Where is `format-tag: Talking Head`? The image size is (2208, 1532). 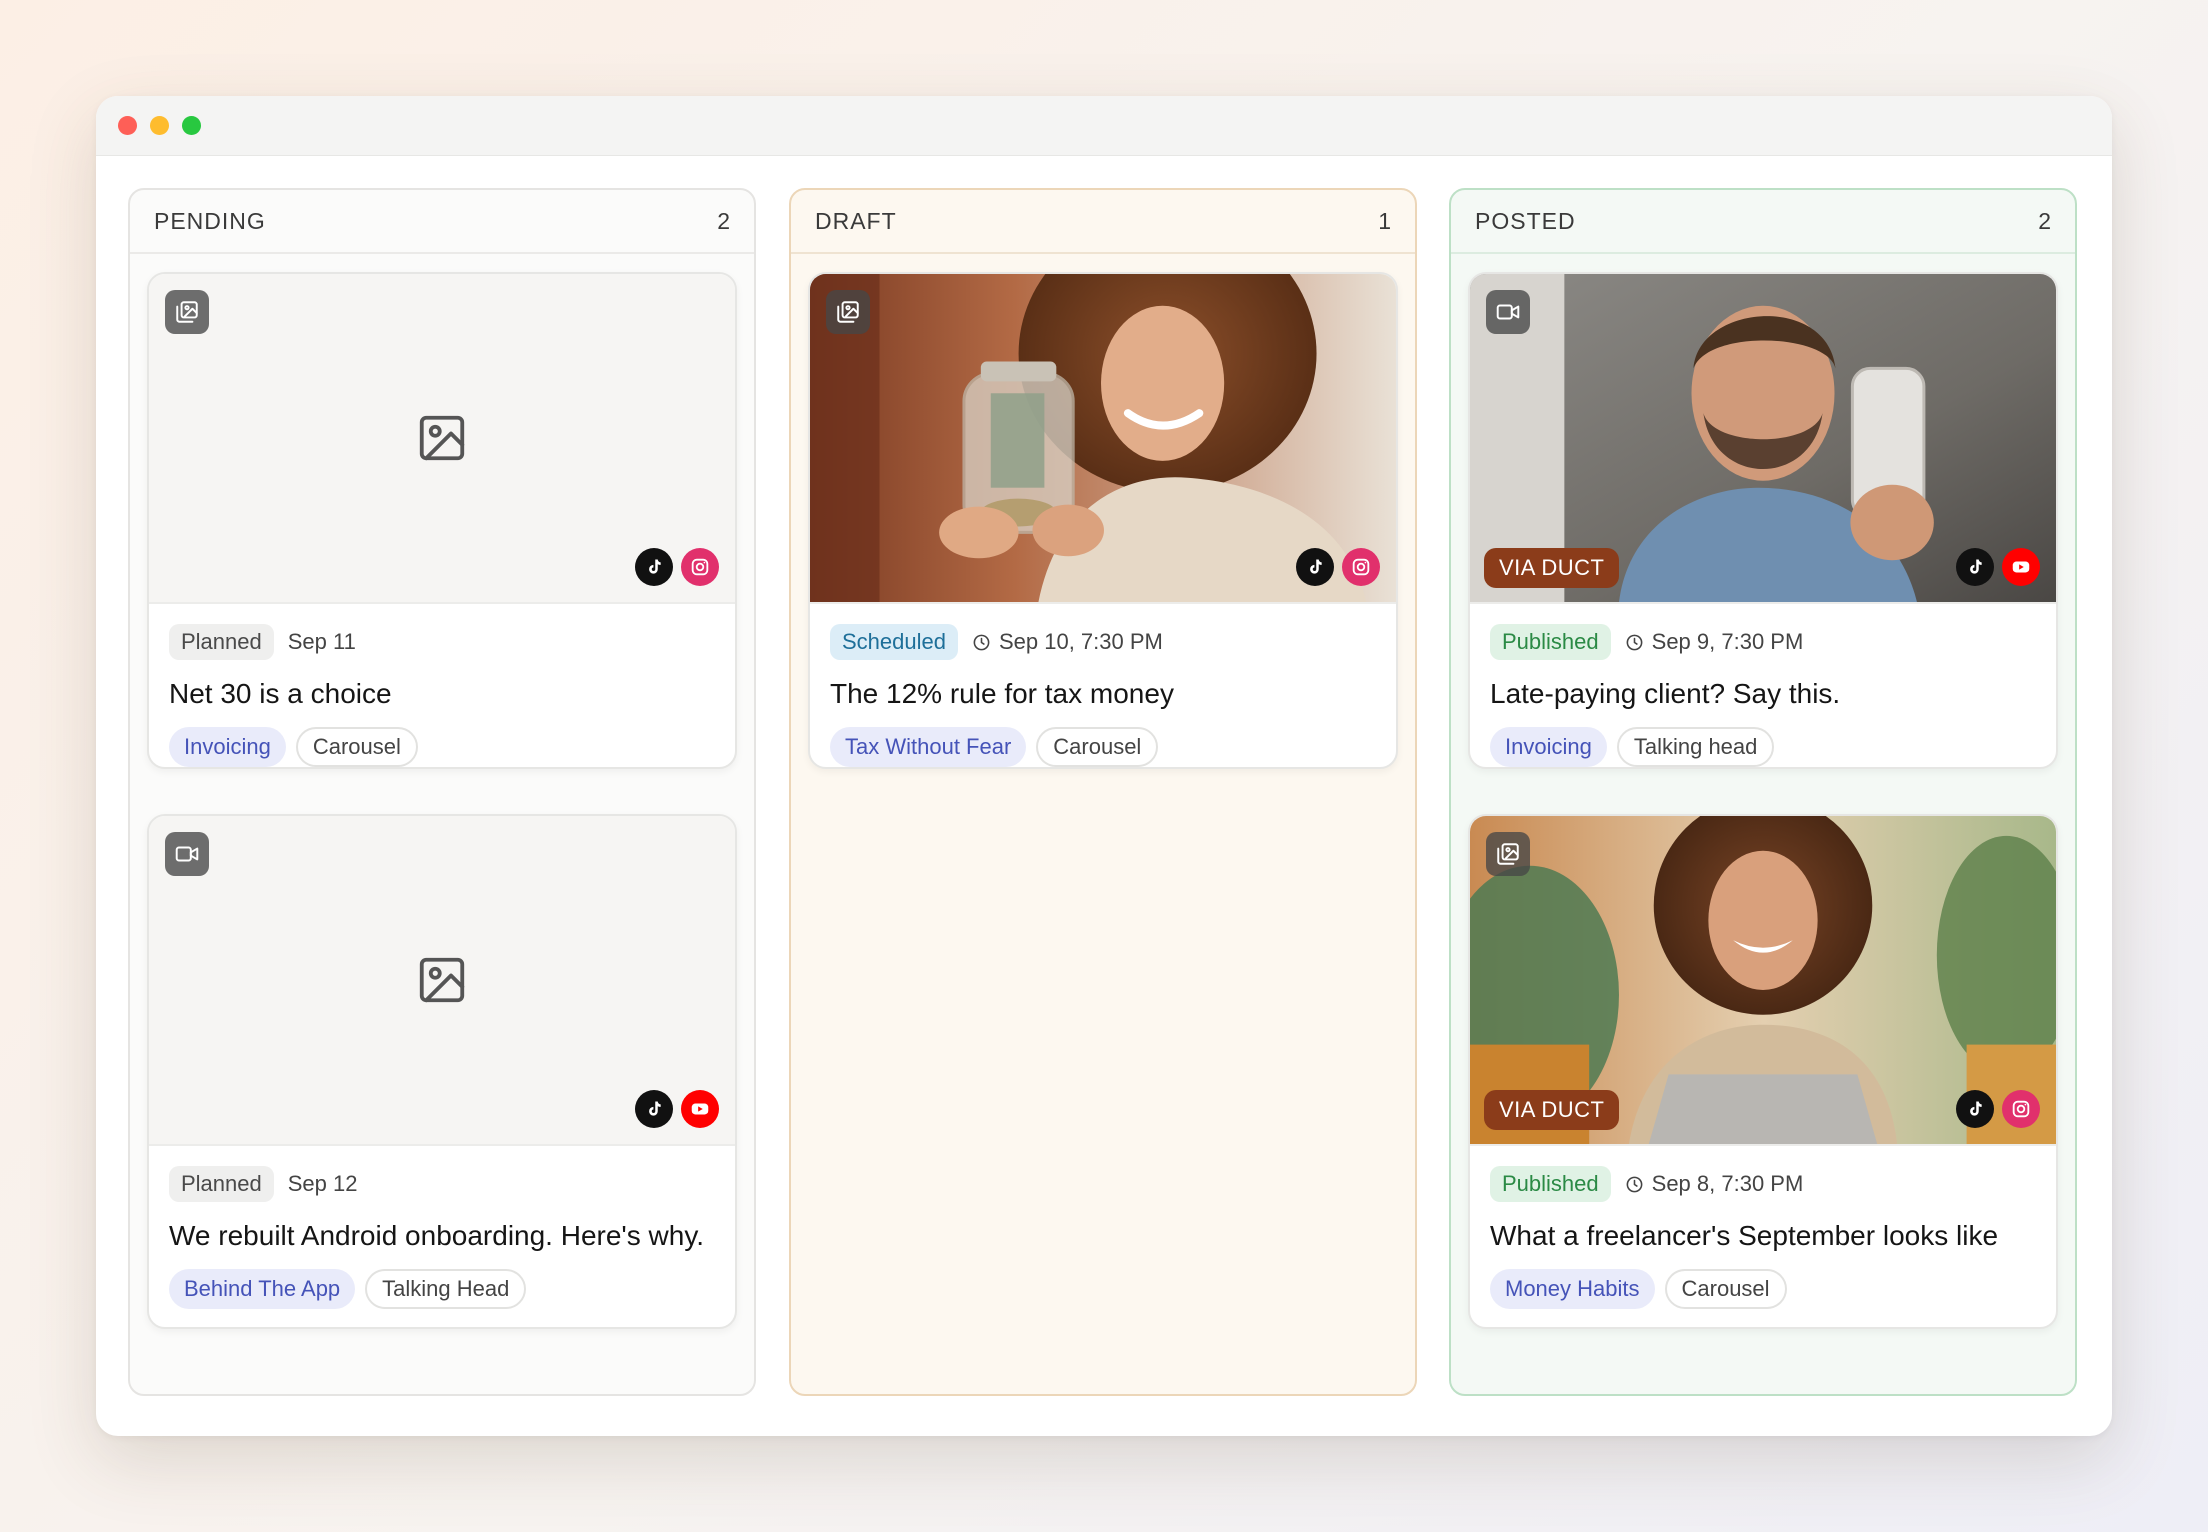
format-tag: Talking Head is located at coordinates (446, 1289).